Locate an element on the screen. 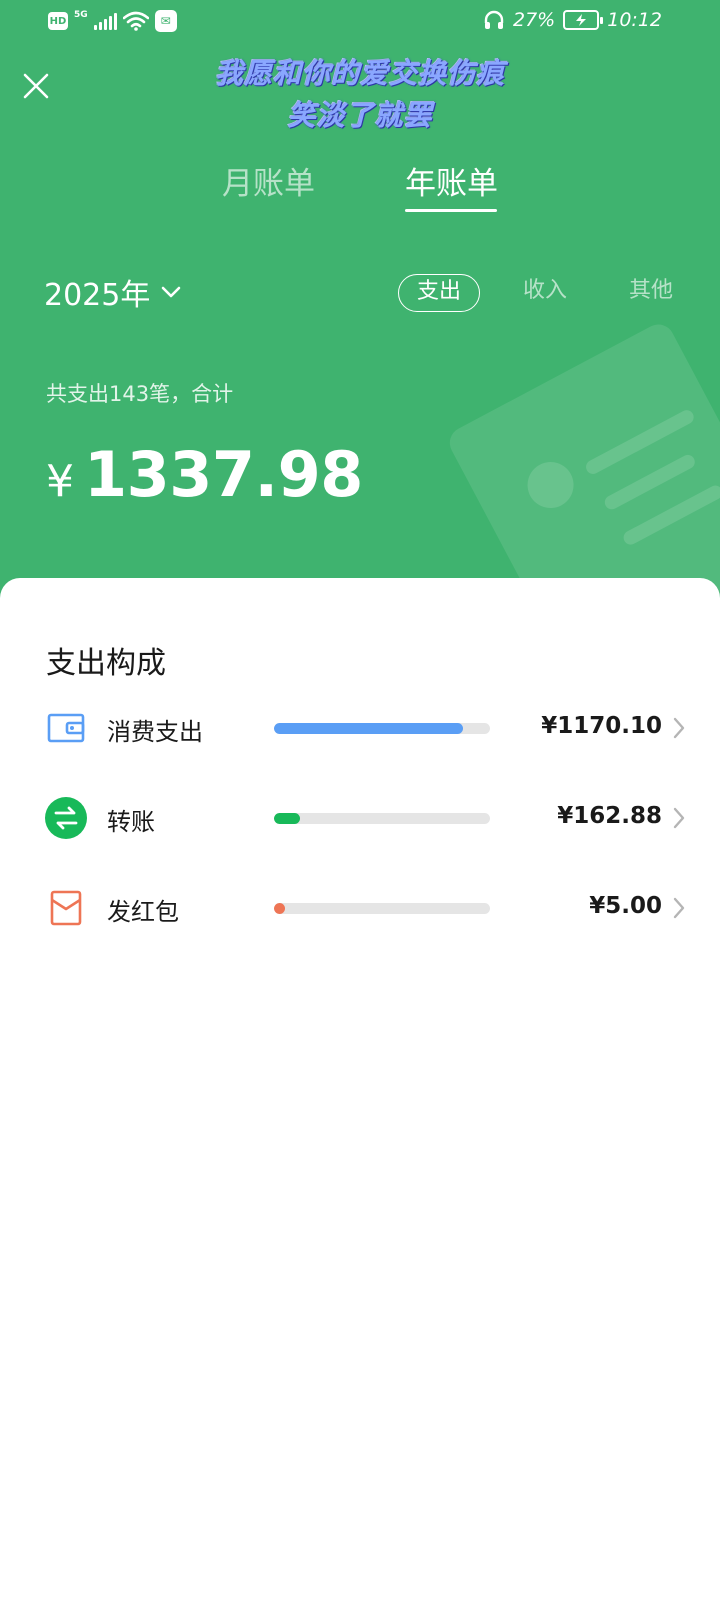 The height and width of the screenshot is (1600, 720). breakdown-label: 发红包 is located at coordinates (143, 912).